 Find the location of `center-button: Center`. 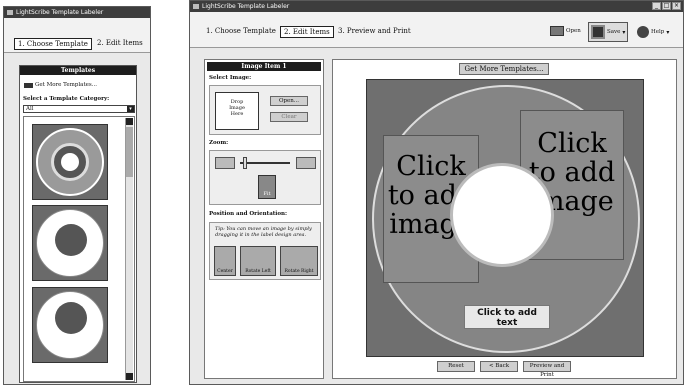

center-button: Center is located at coordinates (225, 261).